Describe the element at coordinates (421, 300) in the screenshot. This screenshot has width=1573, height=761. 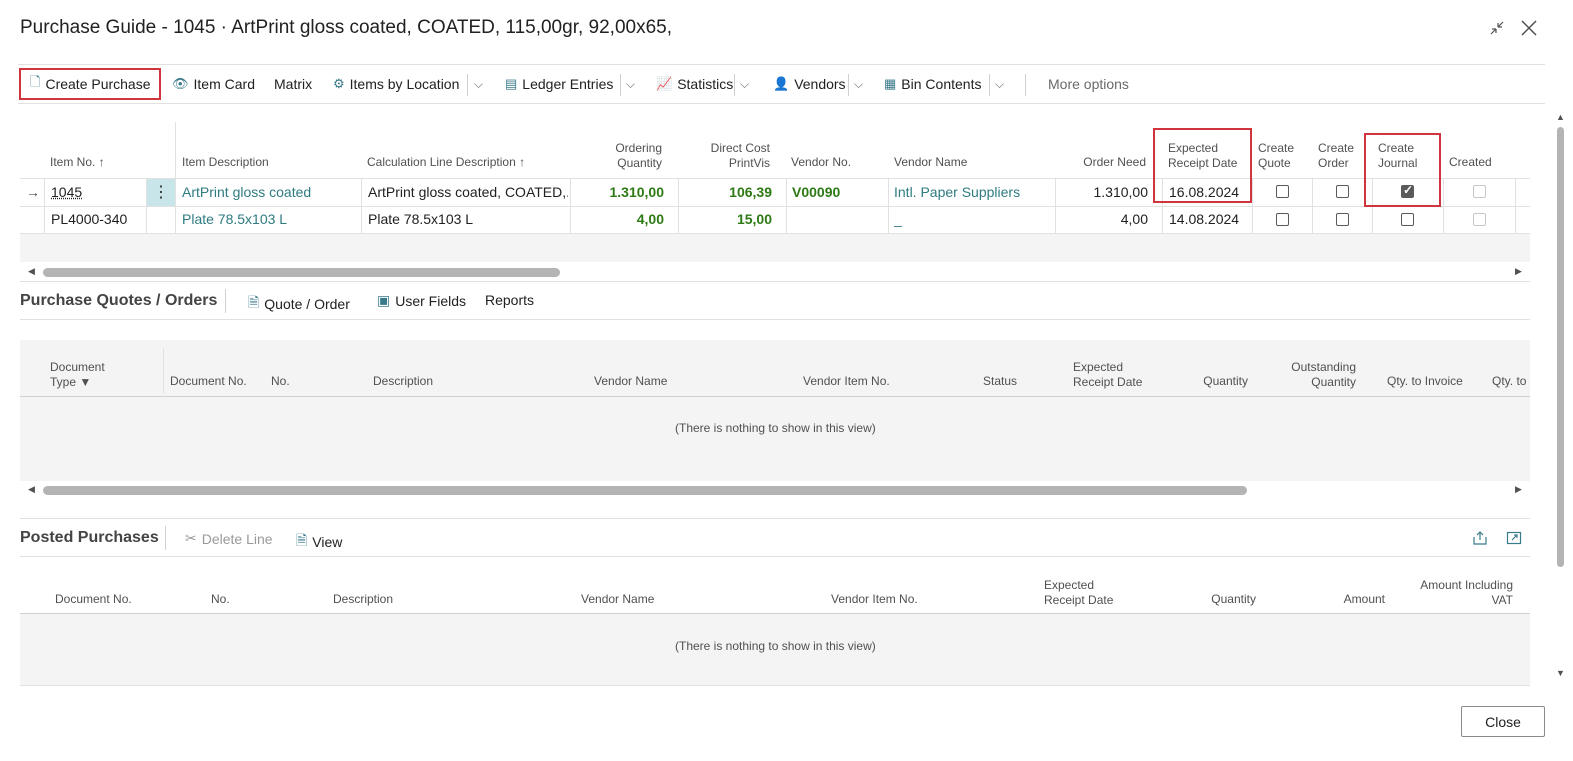
I see `user-fields-button: ▣ User Fields` at that location.